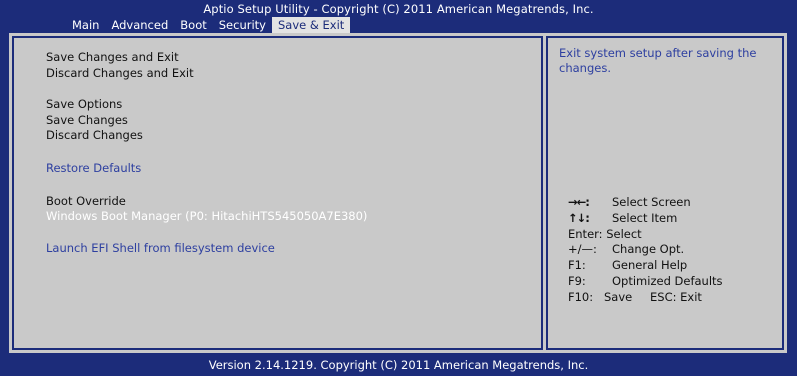 The height and width of the screenshot is (376, 797). What do you see at coordinates (667, 280) in the screenshot?
I see `optimized-defaults-label: Optimized Defaults` at bounding box center [667, 280].